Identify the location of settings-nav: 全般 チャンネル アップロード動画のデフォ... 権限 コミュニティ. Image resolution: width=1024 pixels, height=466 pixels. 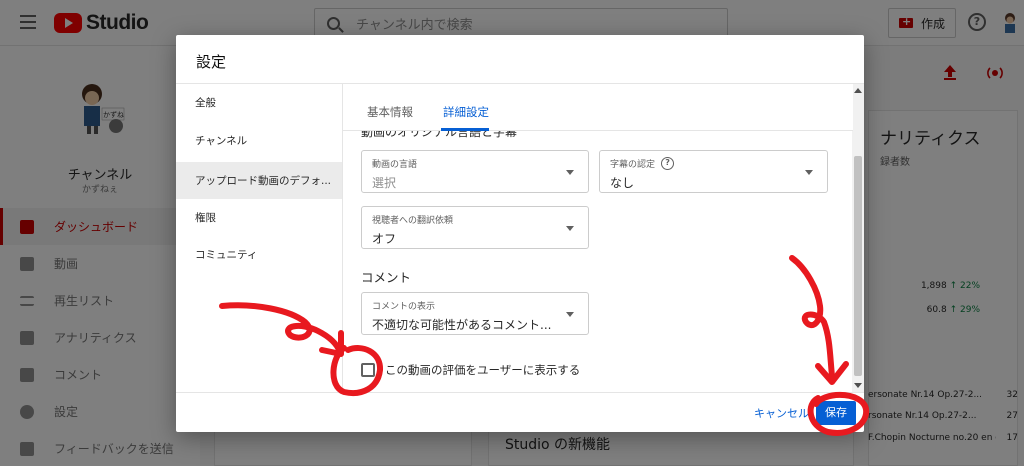
(259, 238).